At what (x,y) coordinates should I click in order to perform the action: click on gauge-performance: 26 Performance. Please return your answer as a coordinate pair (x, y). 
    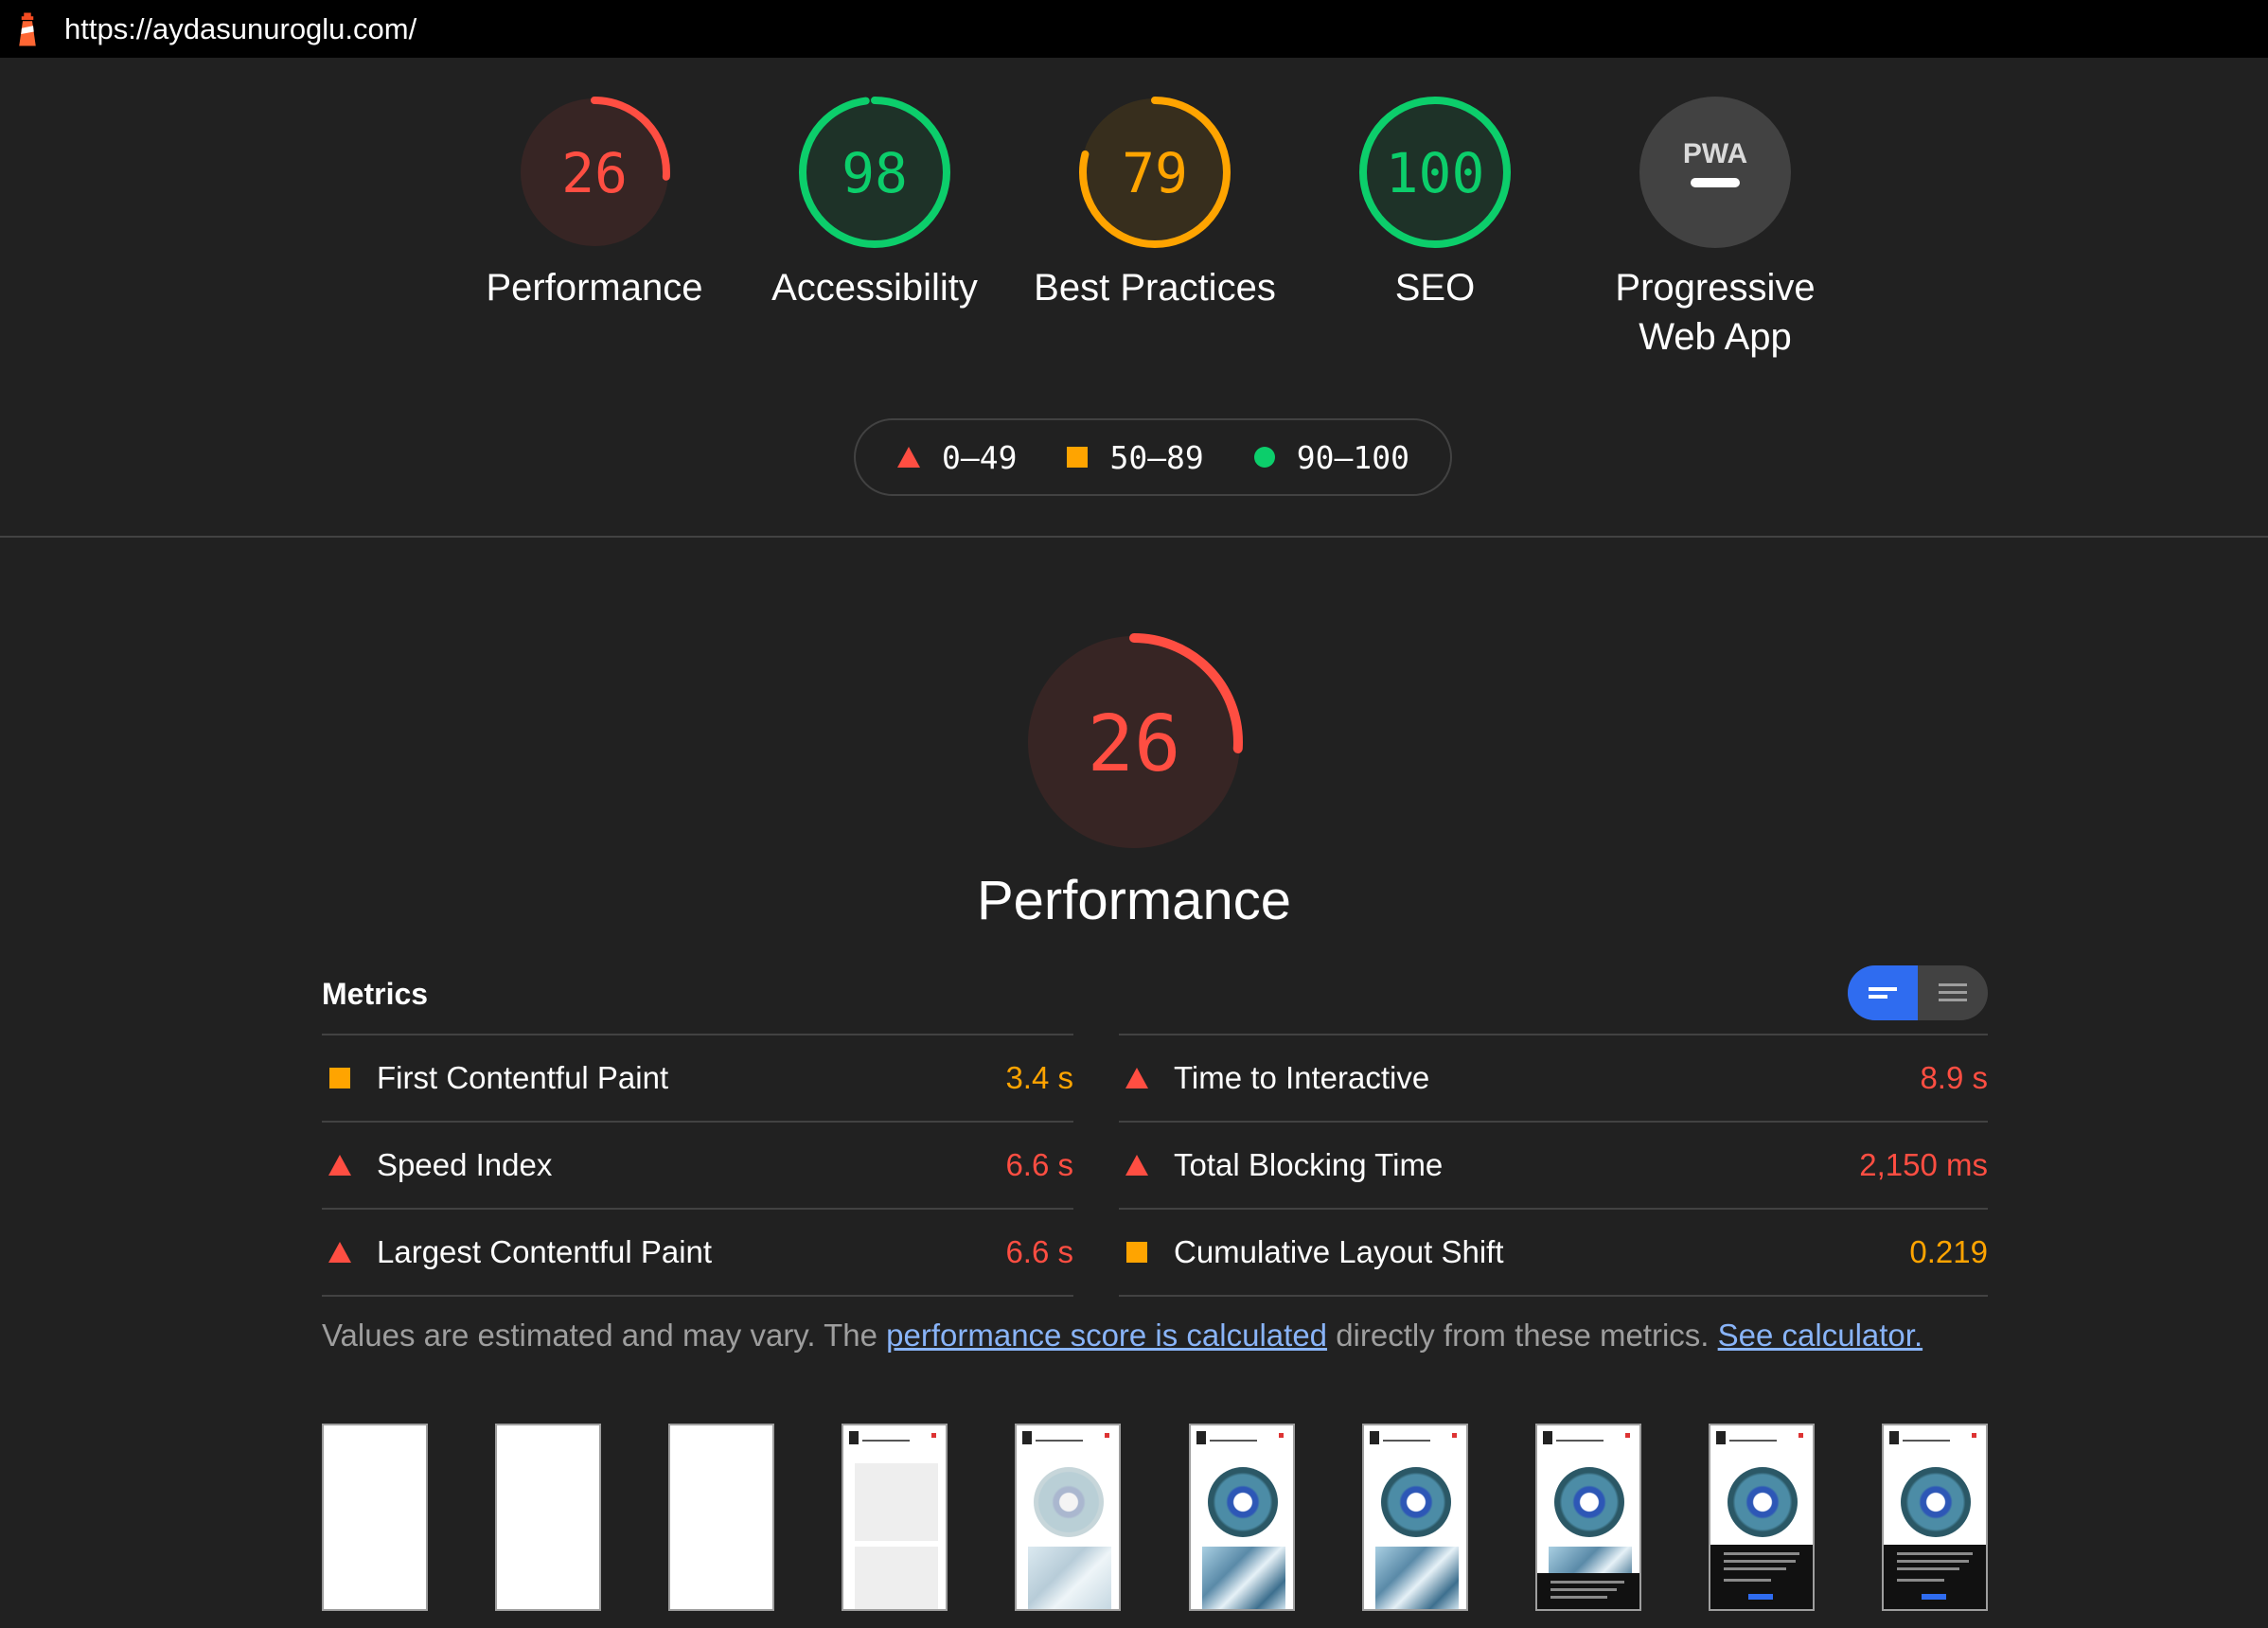
    Looking at the image, I should click on (594, 203).